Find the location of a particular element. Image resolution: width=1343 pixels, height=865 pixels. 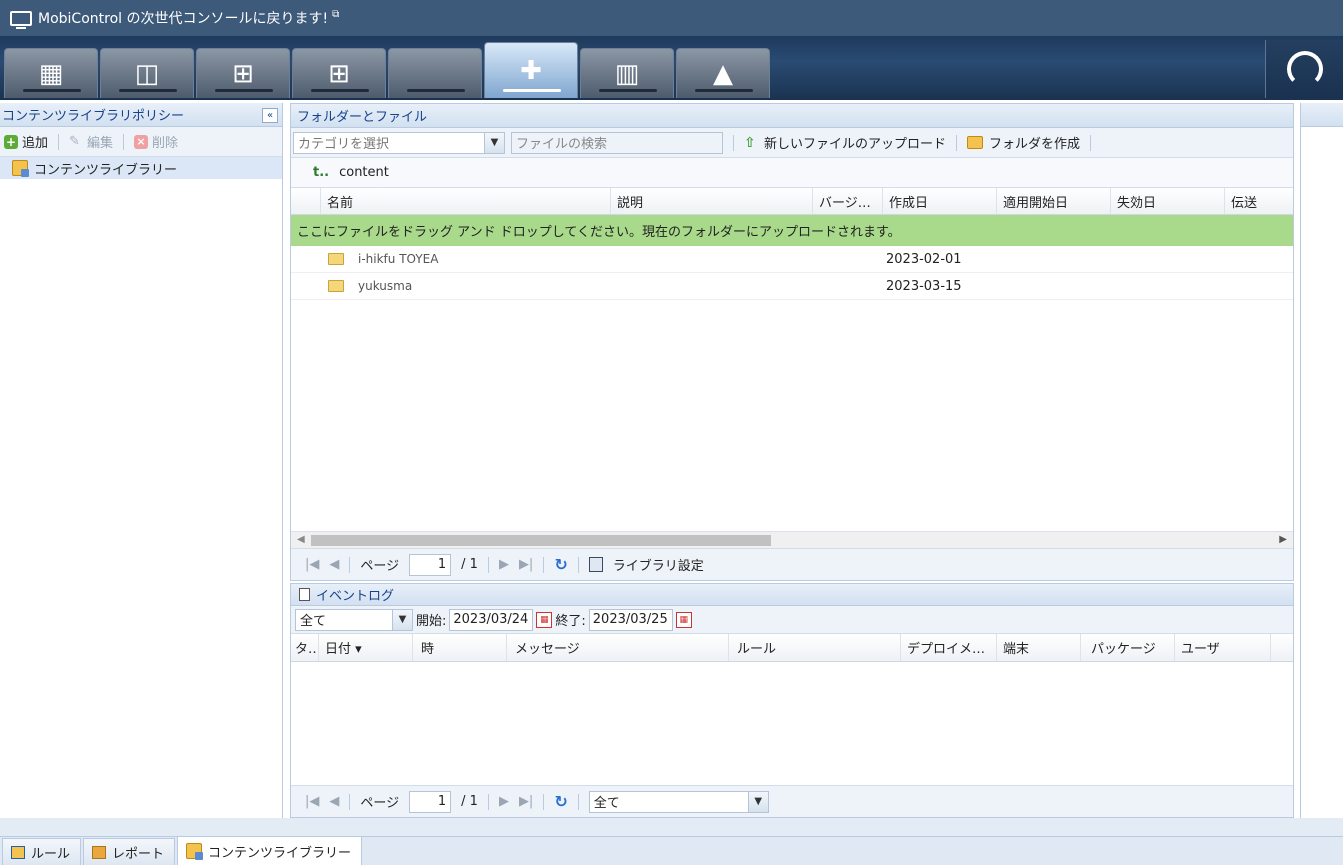

file-search-input: ファイルの検索 is located at coordinates (617, 142).